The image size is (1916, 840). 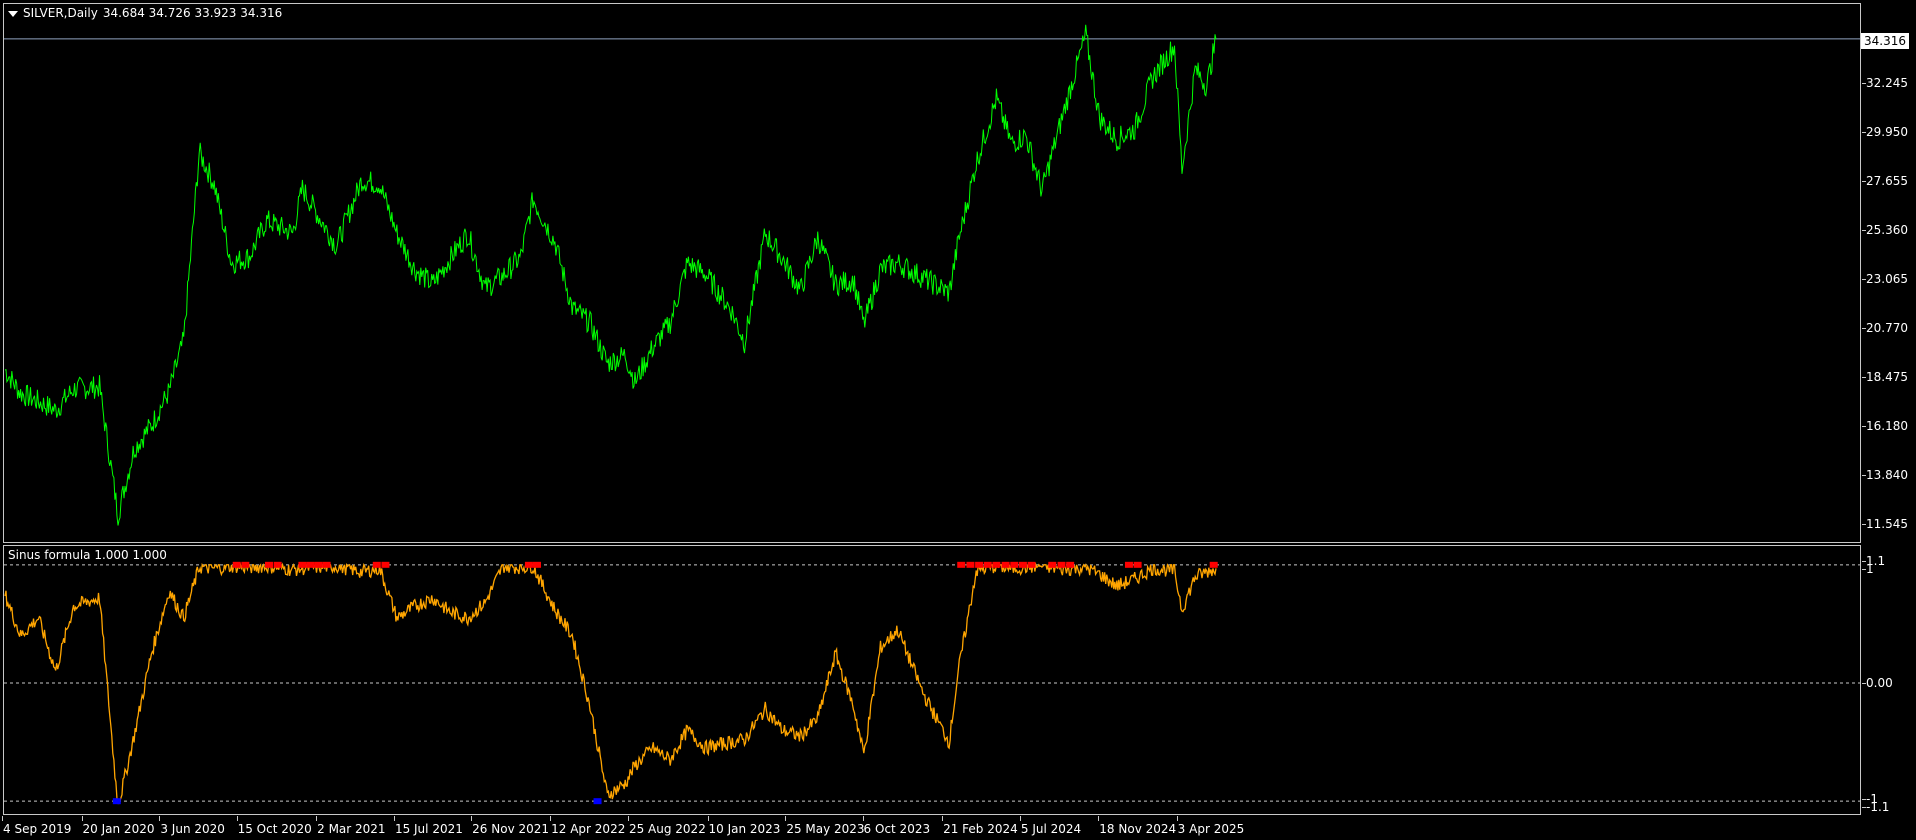 I want to click on time-tick-label: 21 Feb 2024, so click(x=980, y=826).